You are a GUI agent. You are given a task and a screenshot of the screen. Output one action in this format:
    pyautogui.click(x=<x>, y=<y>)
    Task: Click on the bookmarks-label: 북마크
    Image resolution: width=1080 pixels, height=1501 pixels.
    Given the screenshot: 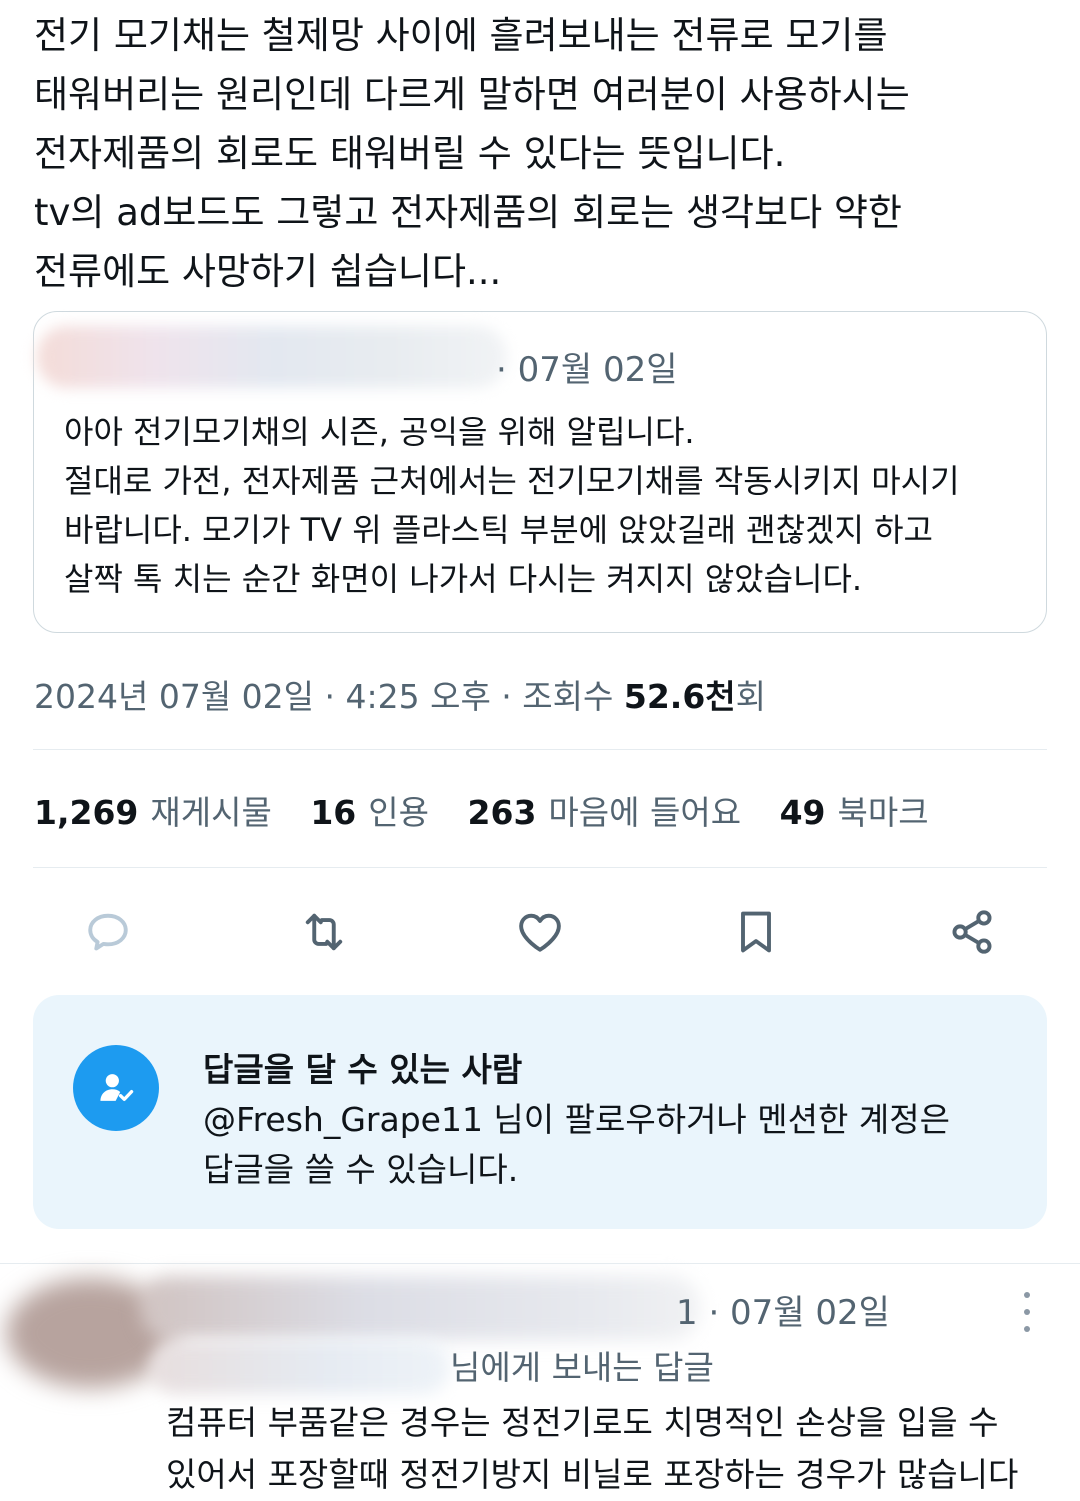 What is the action you would take?
    pyautogui.click(x=883, y=812)
    